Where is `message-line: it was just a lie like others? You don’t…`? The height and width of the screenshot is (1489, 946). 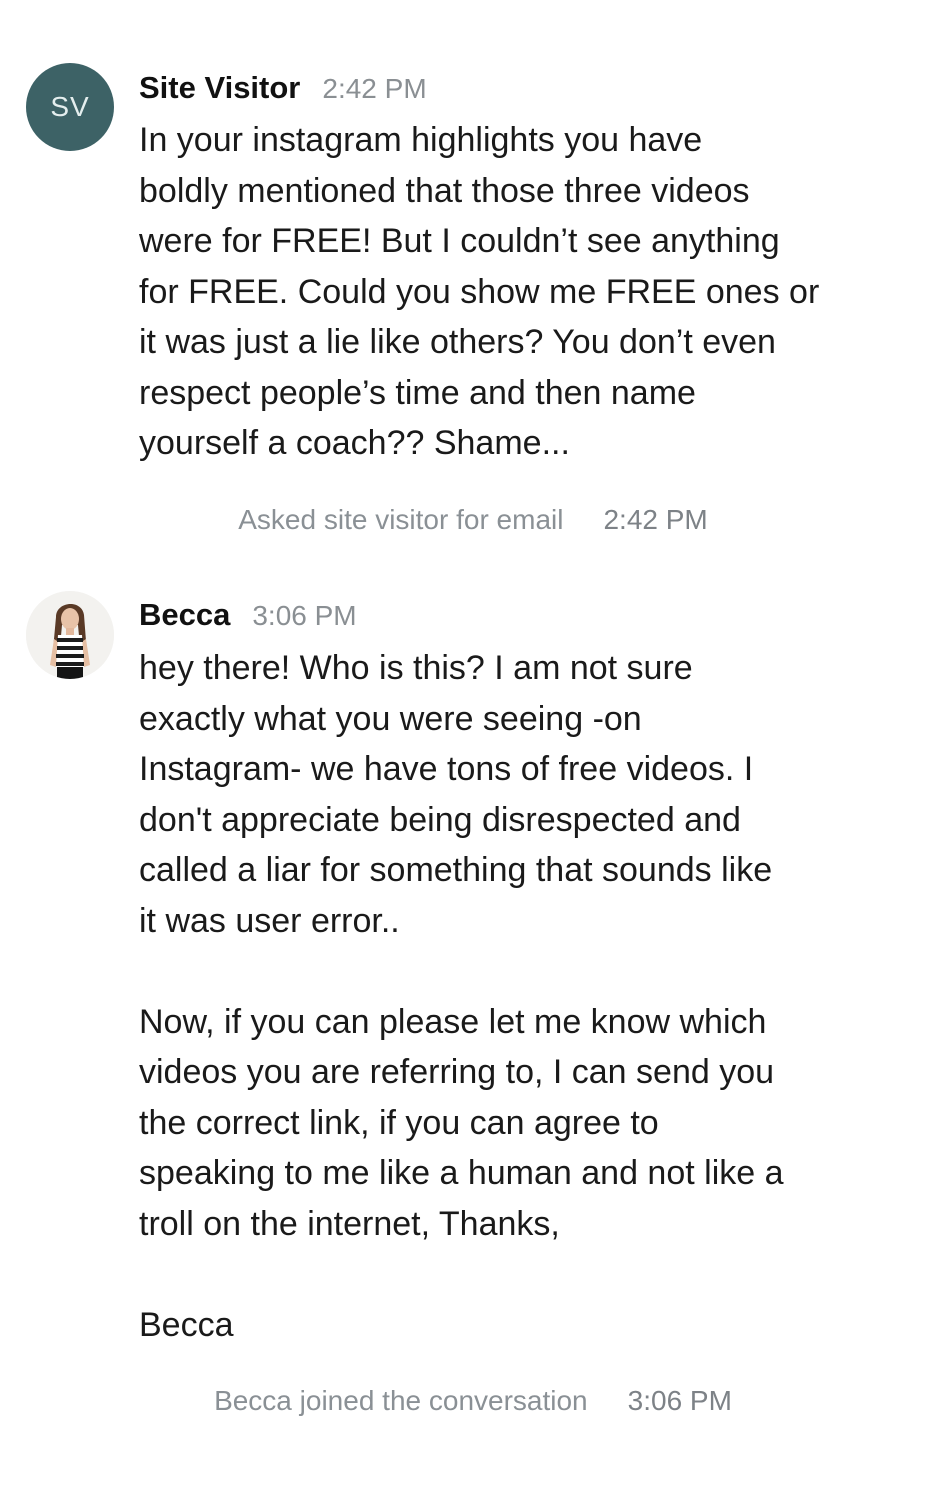 message-line: it was just a lie like others? You don’t… is located at coordinates (457, 342).